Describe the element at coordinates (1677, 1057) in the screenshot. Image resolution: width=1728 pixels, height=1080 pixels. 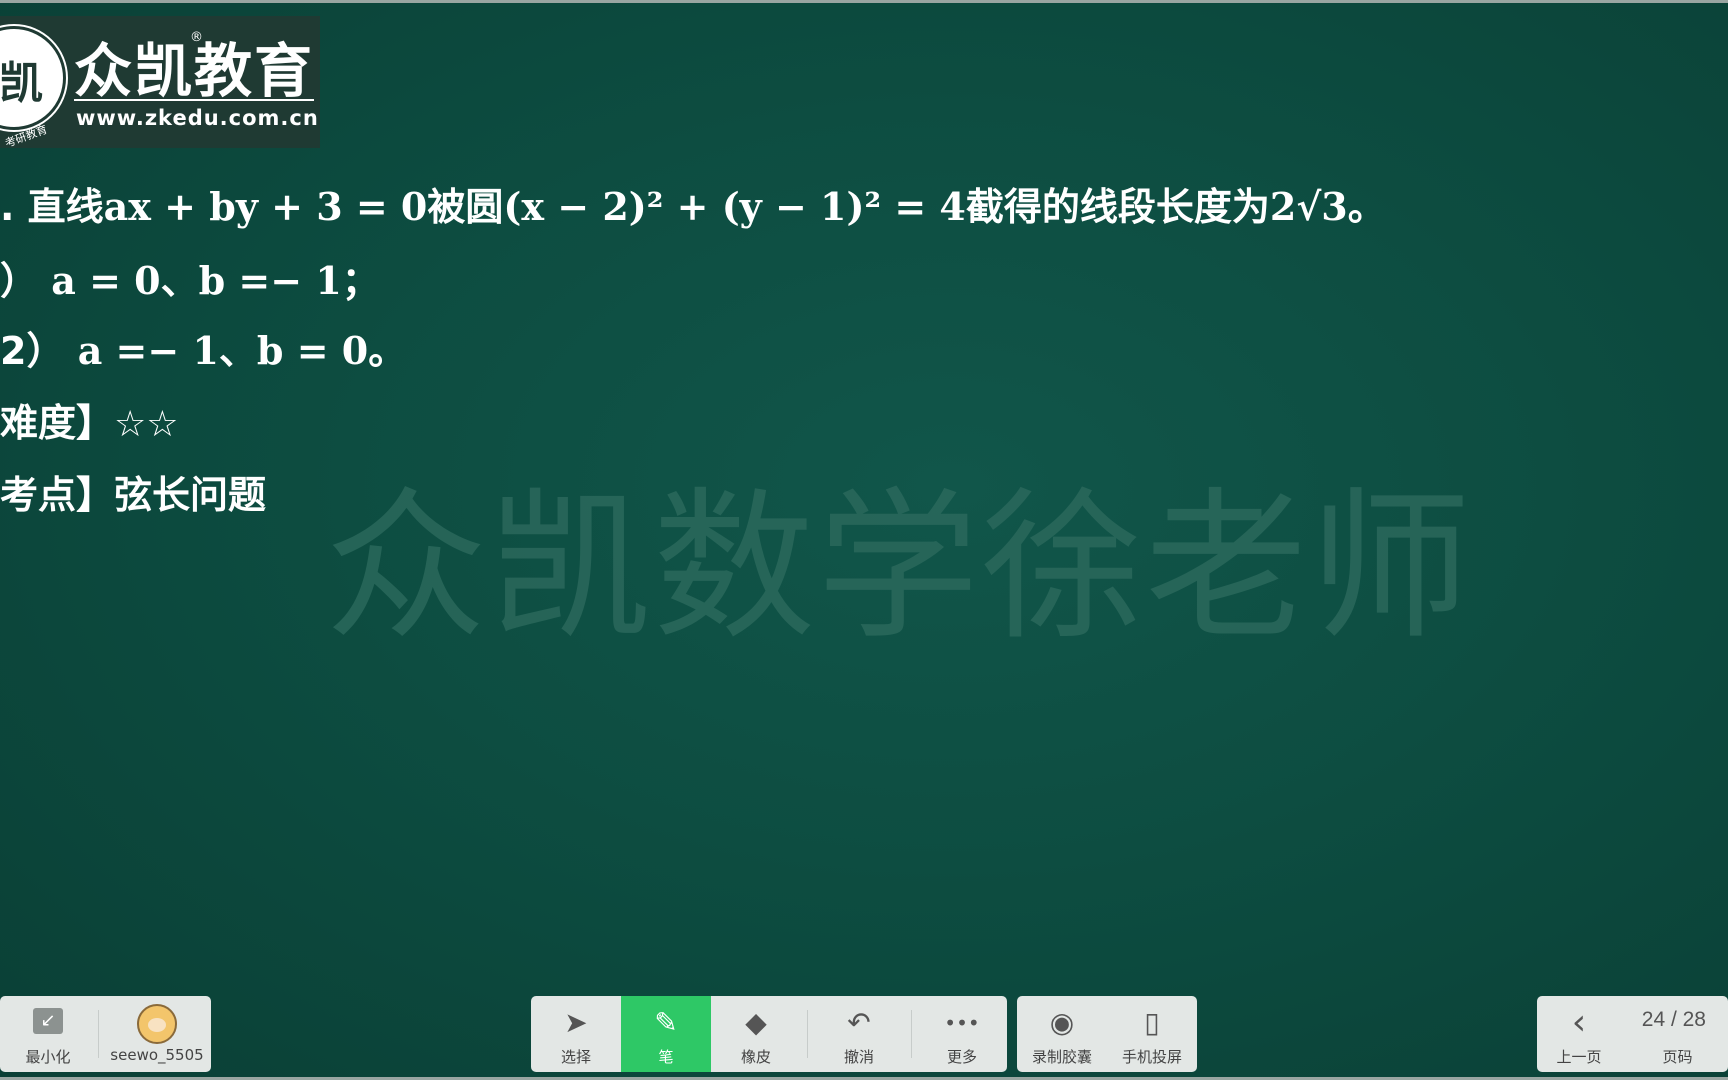
I see `page-number-label: 页码` at that location.